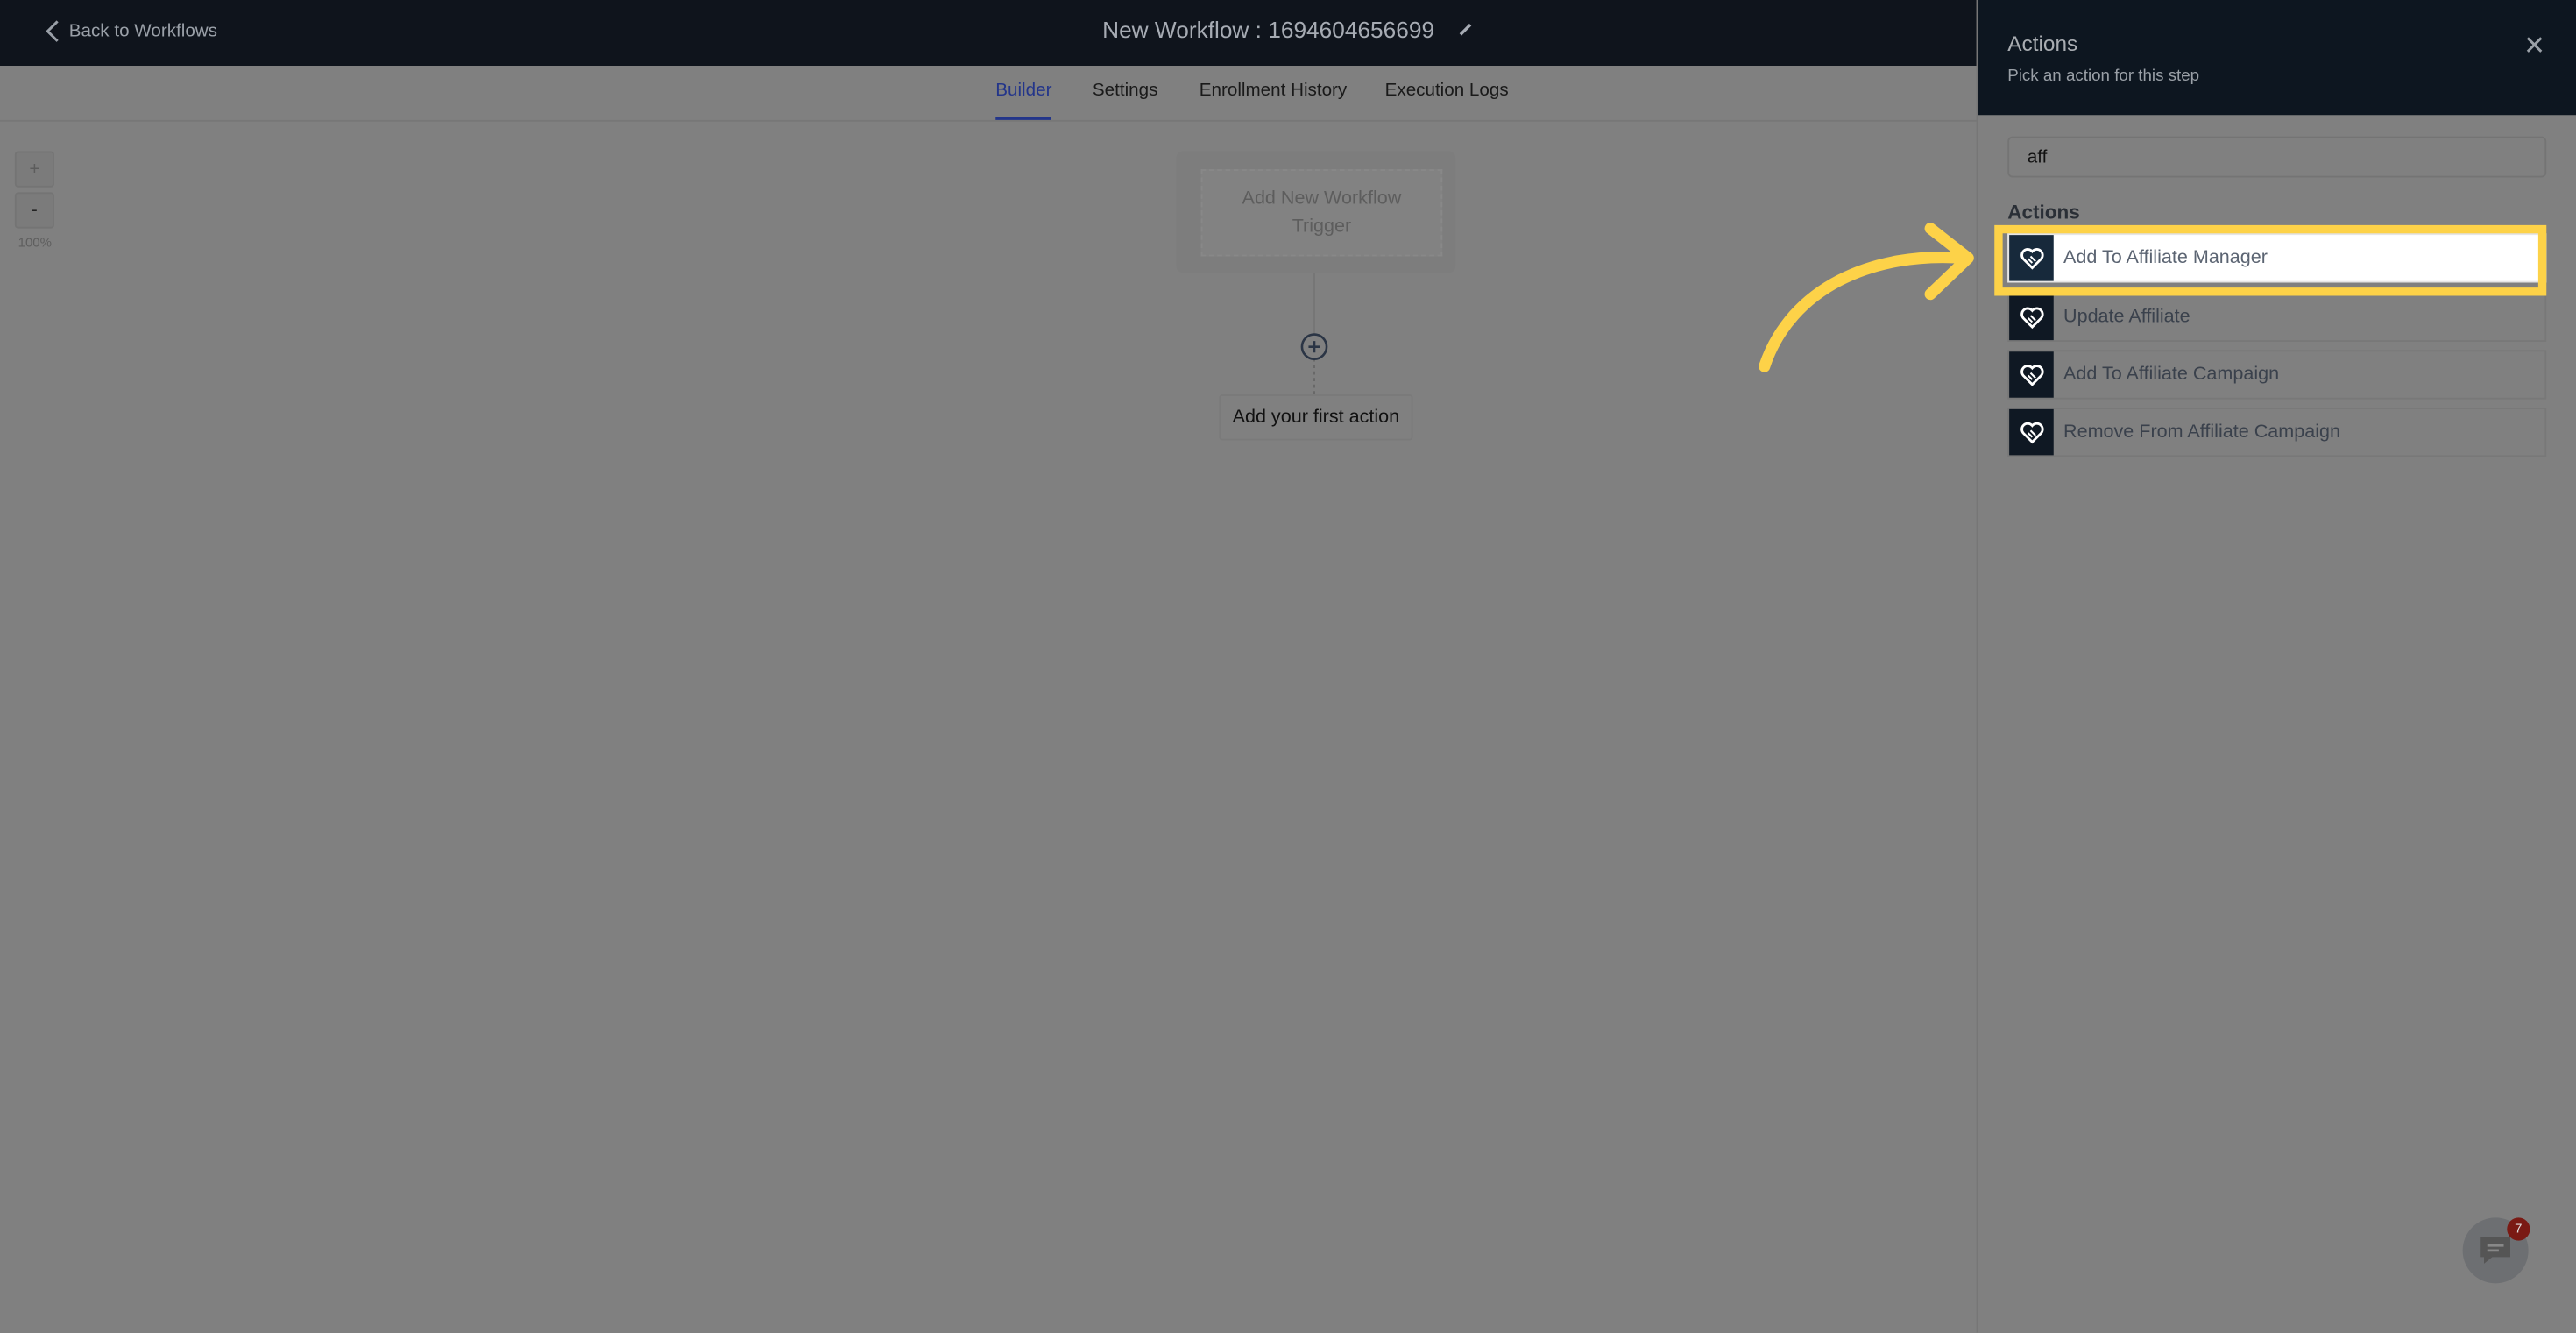  I want to click on add-trigger-button: Add New Workflow Trigger, so click(1321, 213).